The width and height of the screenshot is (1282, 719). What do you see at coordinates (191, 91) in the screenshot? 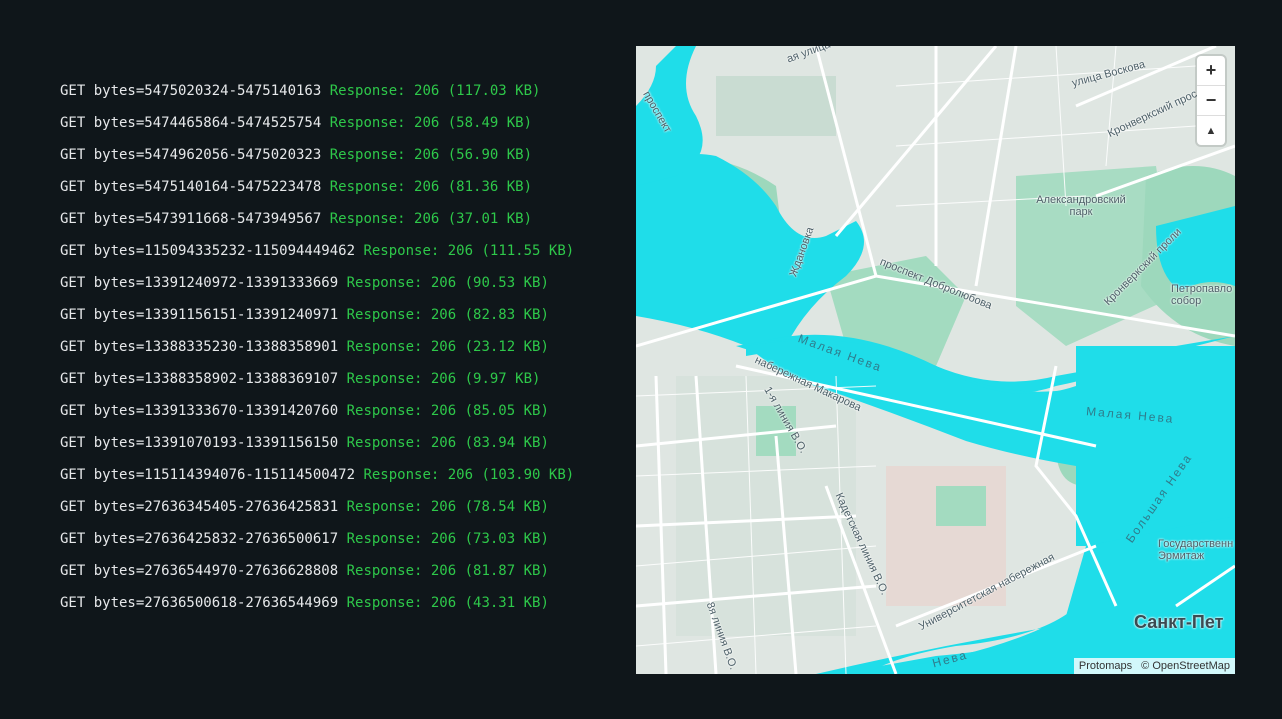
I see `log-request: GET bytes=5475020324-5475140163` at bounding box center [191, 91].